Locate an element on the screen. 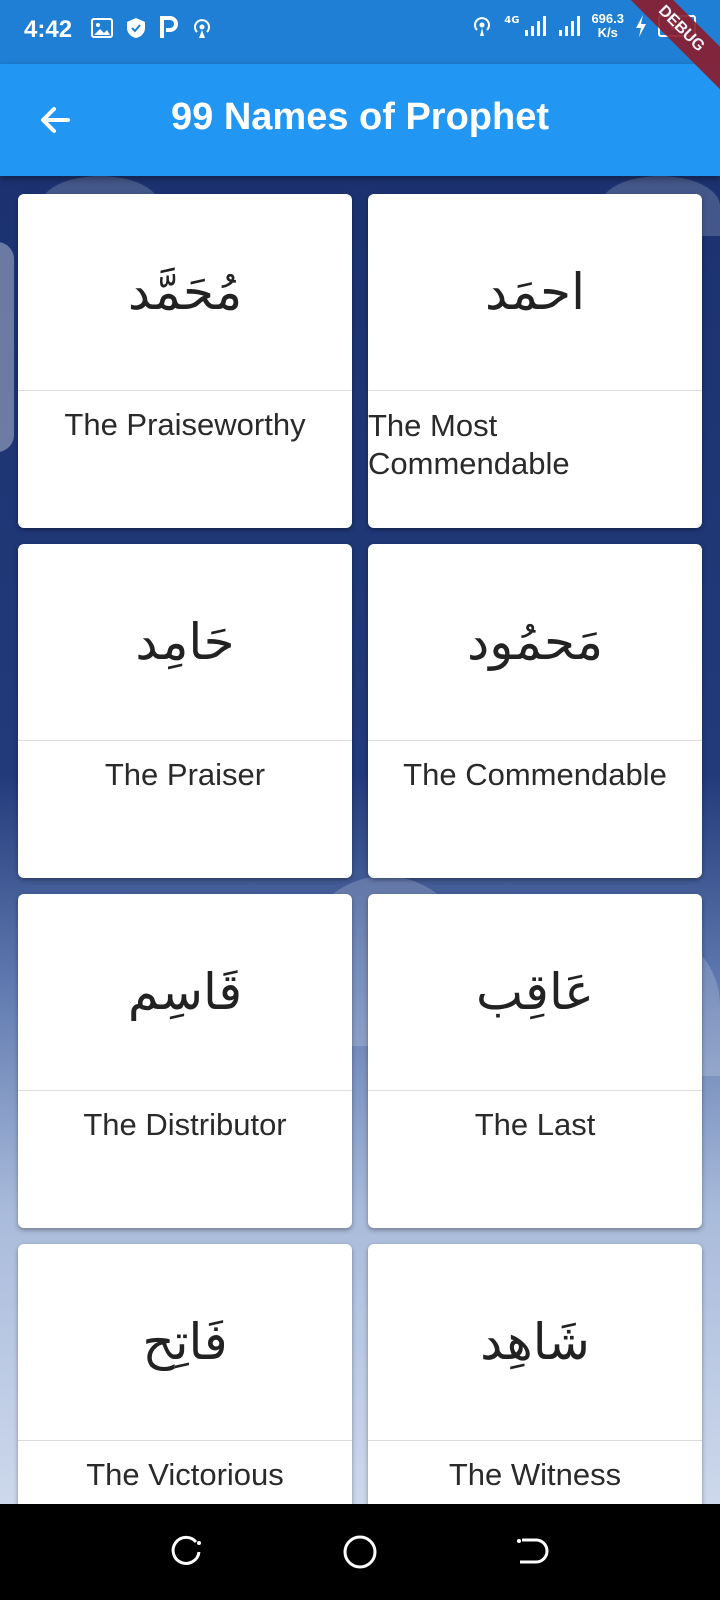 Image resolution: width=720 pixels, height=1600 pixels. name-card: فَاتِح The Victorious is located at coordinates (185, 1374).